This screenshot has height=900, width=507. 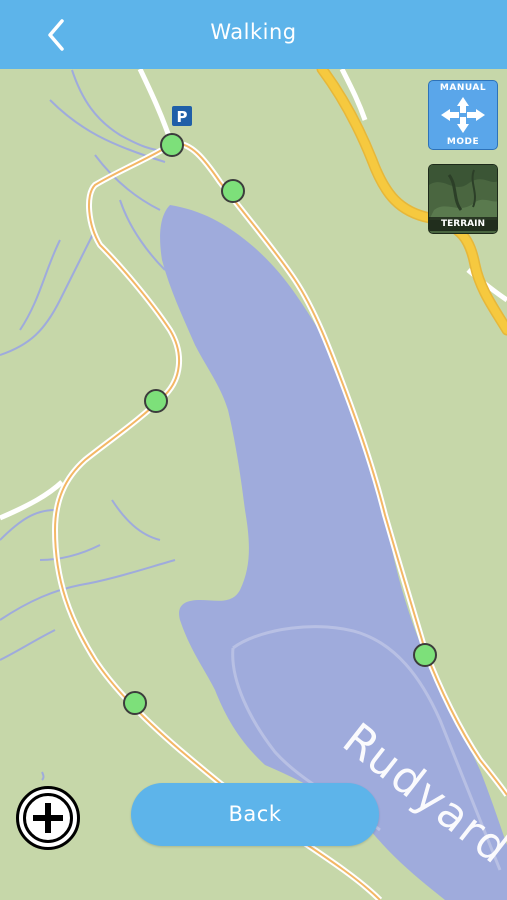 I want to click on parking-icon: P, so click(x=182, y=116).